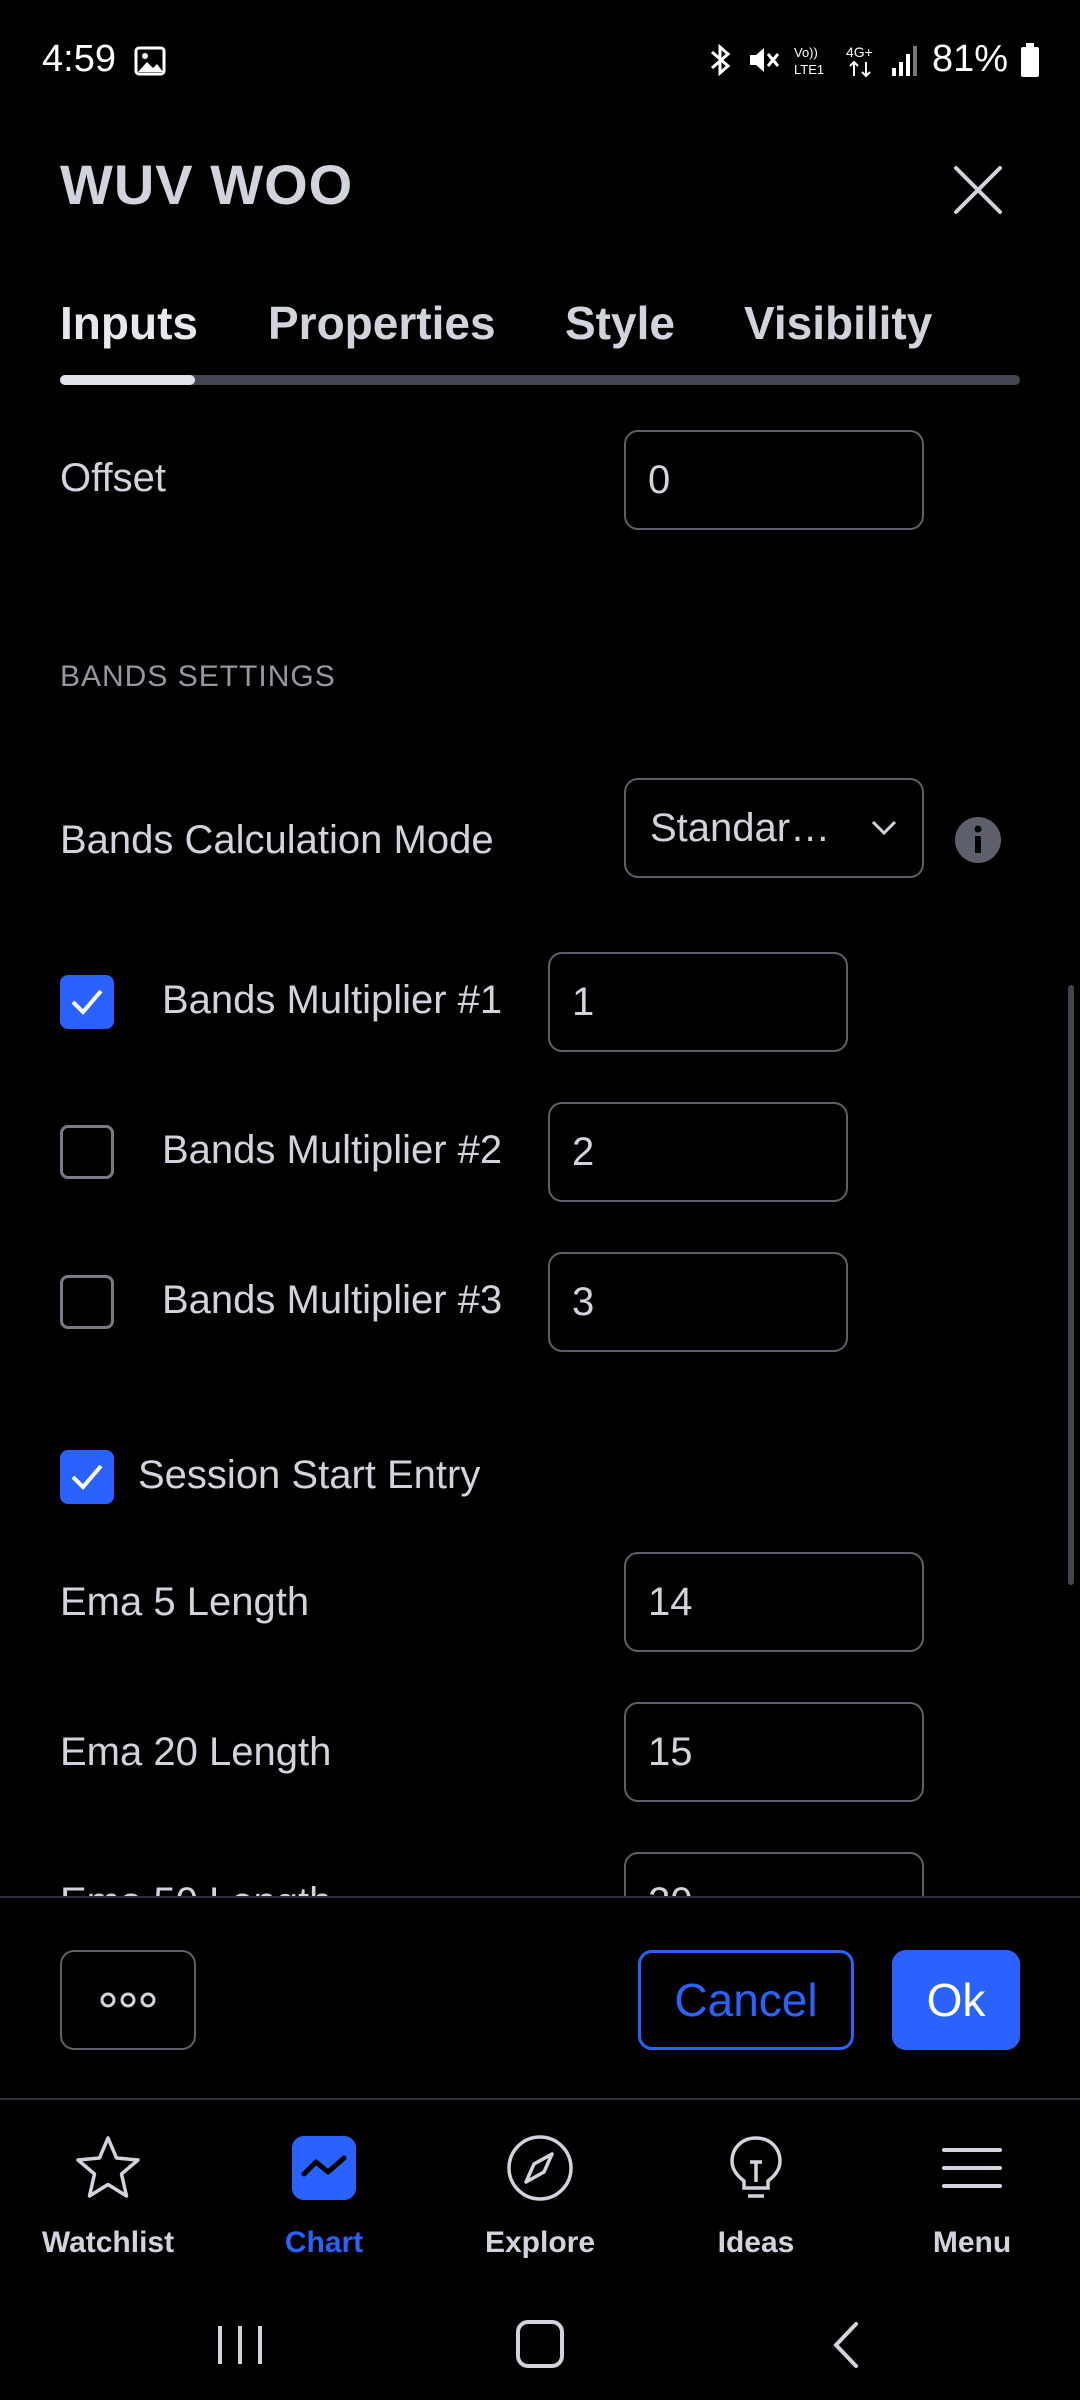 This screenshot has height=2400, width=1080. Describe the element at coordinates (540, 60) in the screenshot. I see `status-bar: 4:59 Vo)) LTE1 4G+ 81%` at that location.